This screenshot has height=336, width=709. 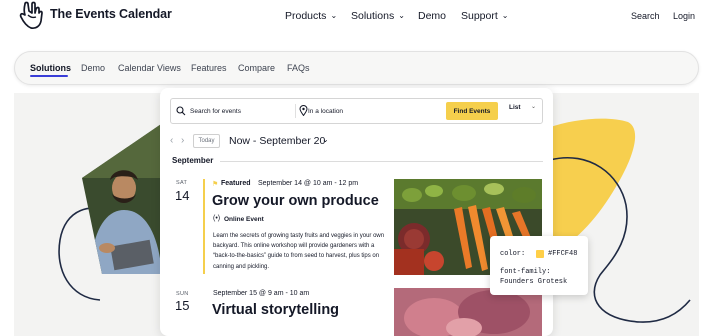 What do you see at coordinates (256, 68) in the screenshot?
I see `subnav-compare: Compare` at bounding box center [256, 68].